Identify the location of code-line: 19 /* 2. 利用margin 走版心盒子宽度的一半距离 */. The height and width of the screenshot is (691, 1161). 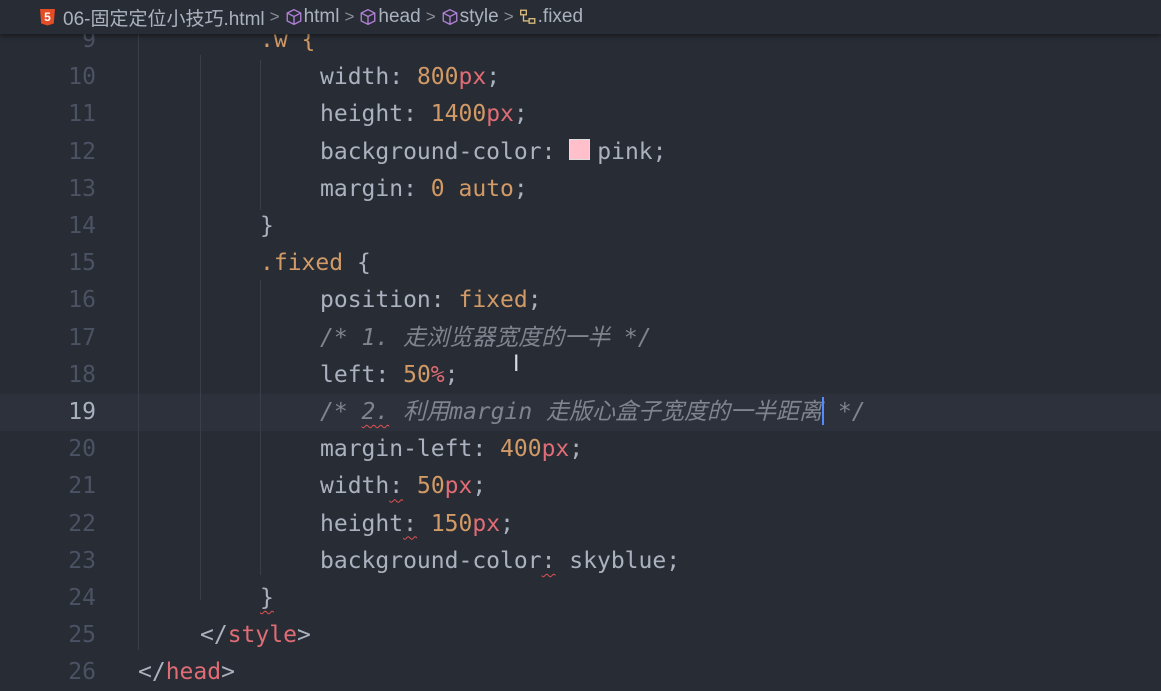
(580, 412).